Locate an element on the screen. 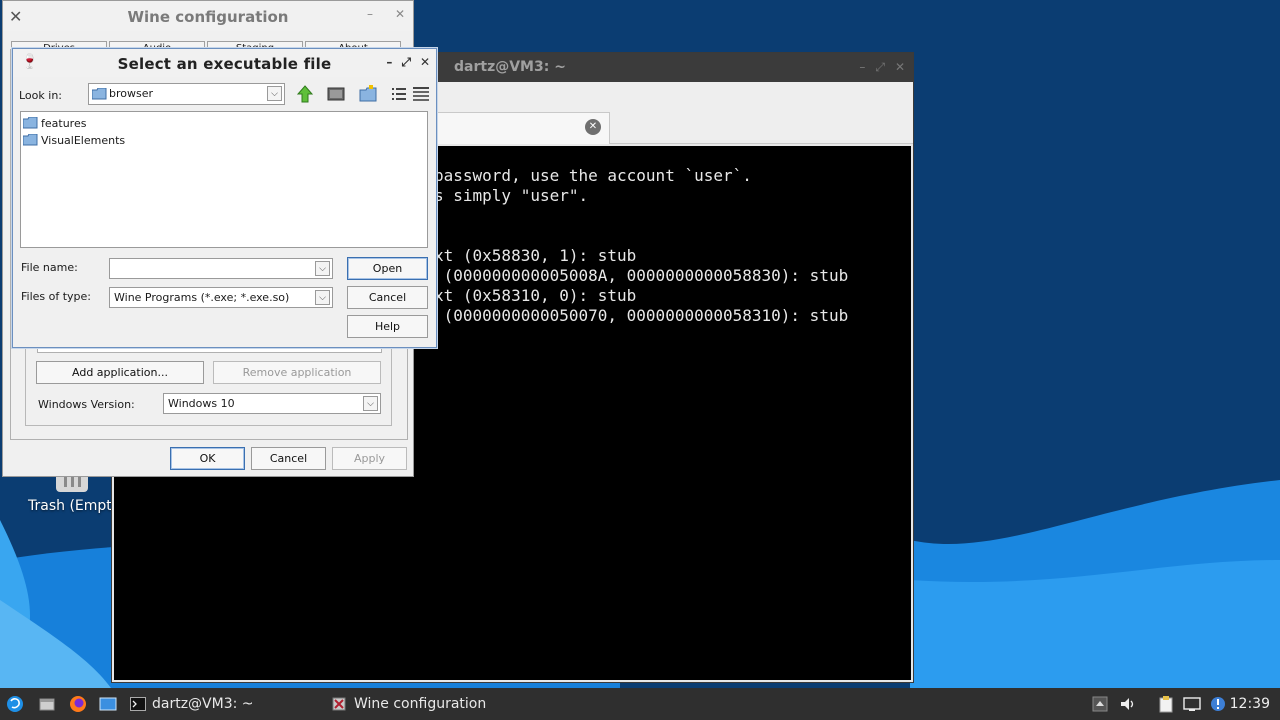 The image size is (1280, 720). terminal-line: password, use the account `user`. is located at coordinates (593, 175).